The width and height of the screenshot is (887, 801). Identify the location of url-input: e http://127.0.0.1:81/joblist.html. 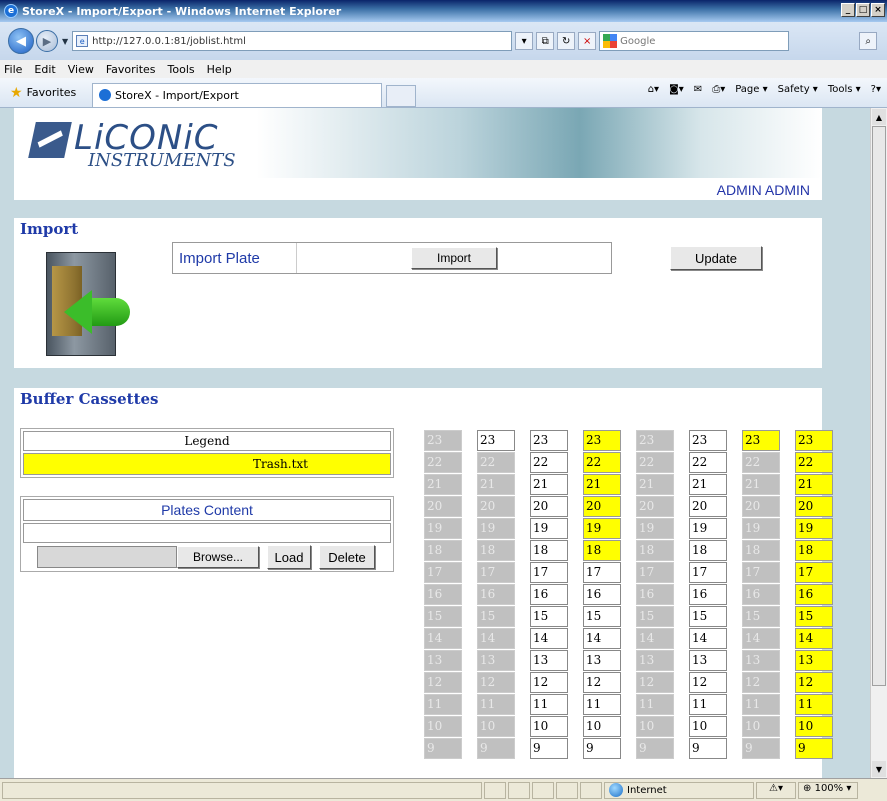
(292, 41).